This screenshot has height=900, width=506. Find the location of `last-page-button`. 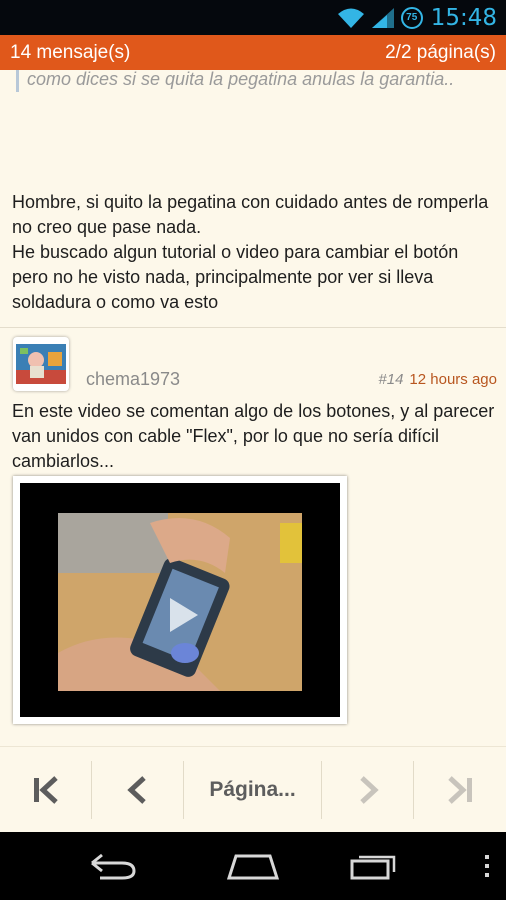

last-page-button is located at coordinates (459, 790).